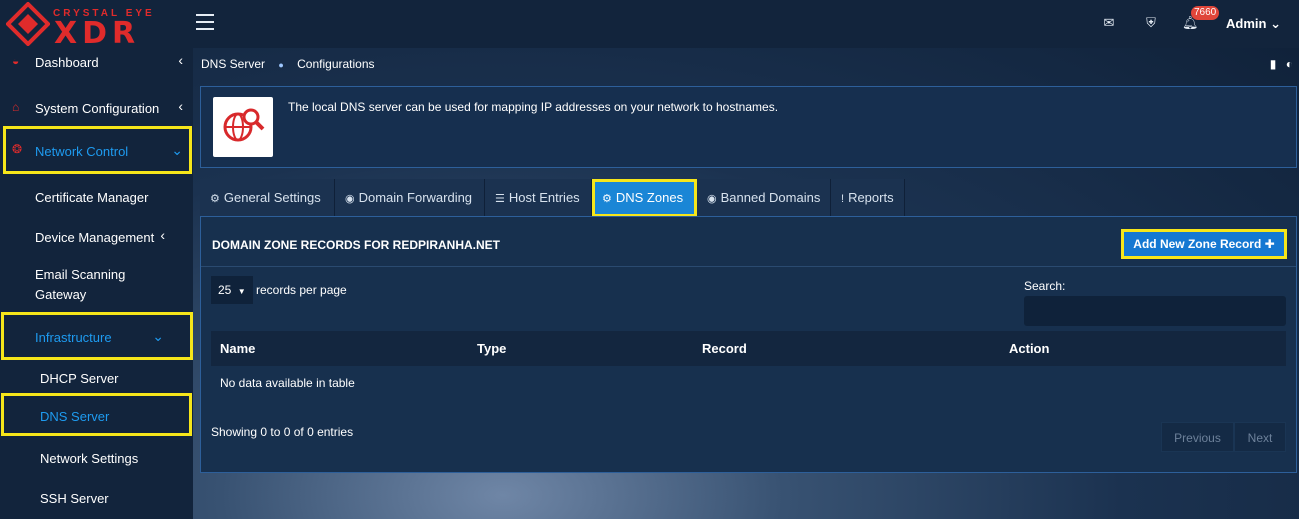 Image resolution: width=1299 pixels, height=519 pixels. Describe the element at coordinates (67, 62) in the screenshot. I see `sidebar-item-label: Dashboard` at that location.